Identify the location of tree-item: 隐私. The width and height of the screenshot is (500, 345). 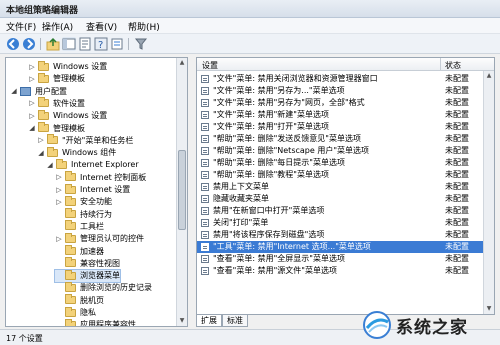
(75, 312).